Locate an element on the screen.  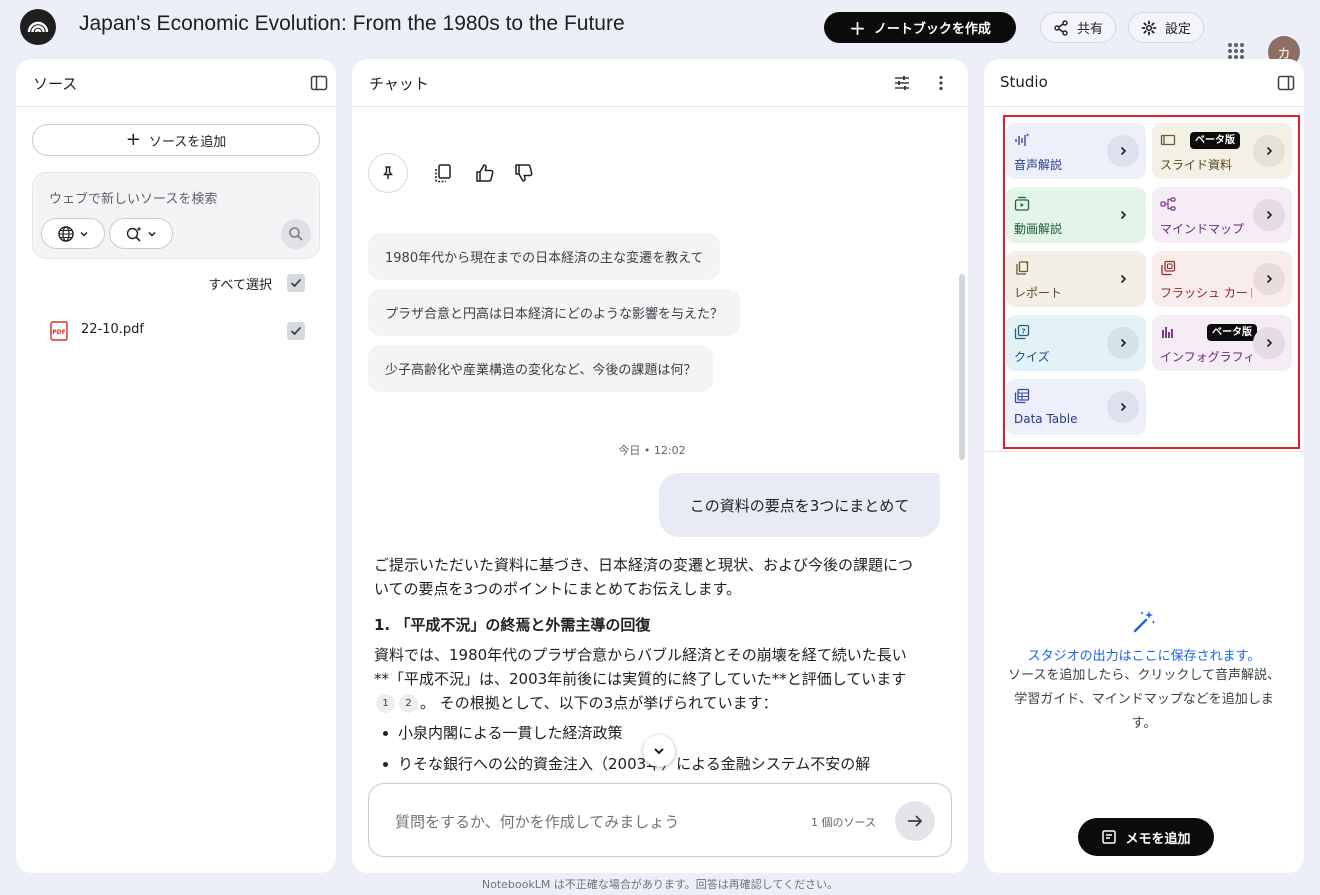
add-memo-label: メモを追加 is located at coordinates (1158, 839).